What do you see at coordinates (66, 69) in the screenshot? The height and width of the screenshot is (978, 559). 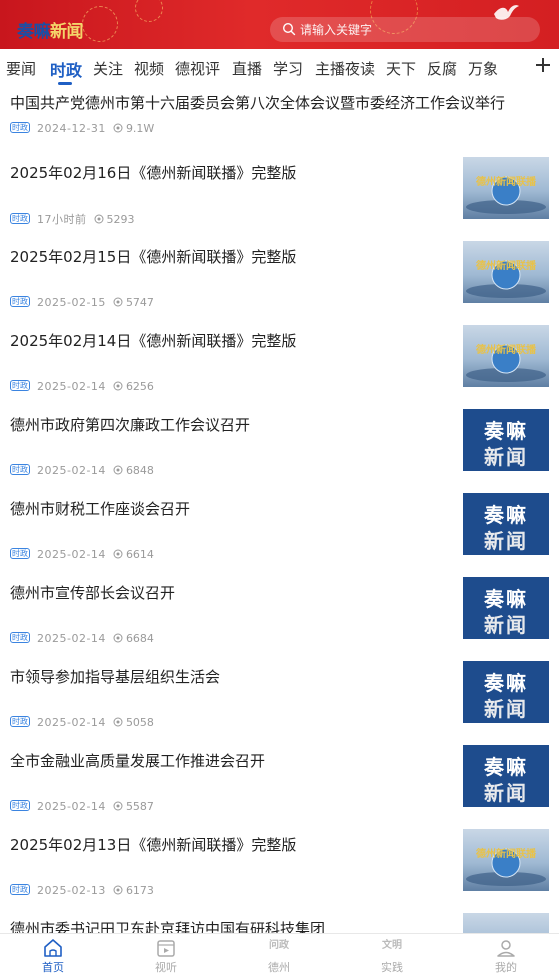 I see `tab-shizheng: 时政` at bounding box center [66, 69].